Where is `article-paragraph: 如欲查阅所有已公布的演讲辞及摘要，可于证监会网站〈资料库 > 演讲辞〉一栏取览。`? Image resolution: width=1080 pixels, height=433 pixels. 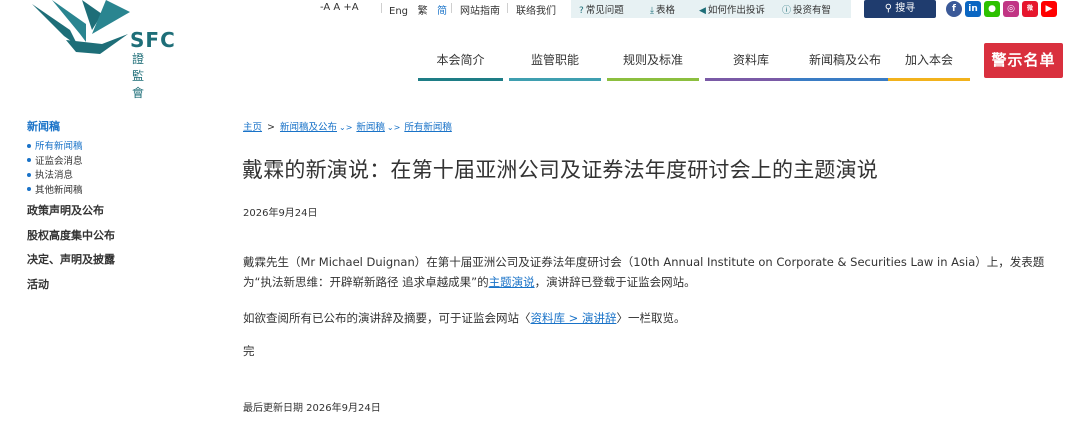
article-paragraph: 如欲查阅所有已公布的演讲辞及摘要，可于证监会网站〈资料库 > 演讲辞〉一栏取览。 is located at coordinates (464, 318).